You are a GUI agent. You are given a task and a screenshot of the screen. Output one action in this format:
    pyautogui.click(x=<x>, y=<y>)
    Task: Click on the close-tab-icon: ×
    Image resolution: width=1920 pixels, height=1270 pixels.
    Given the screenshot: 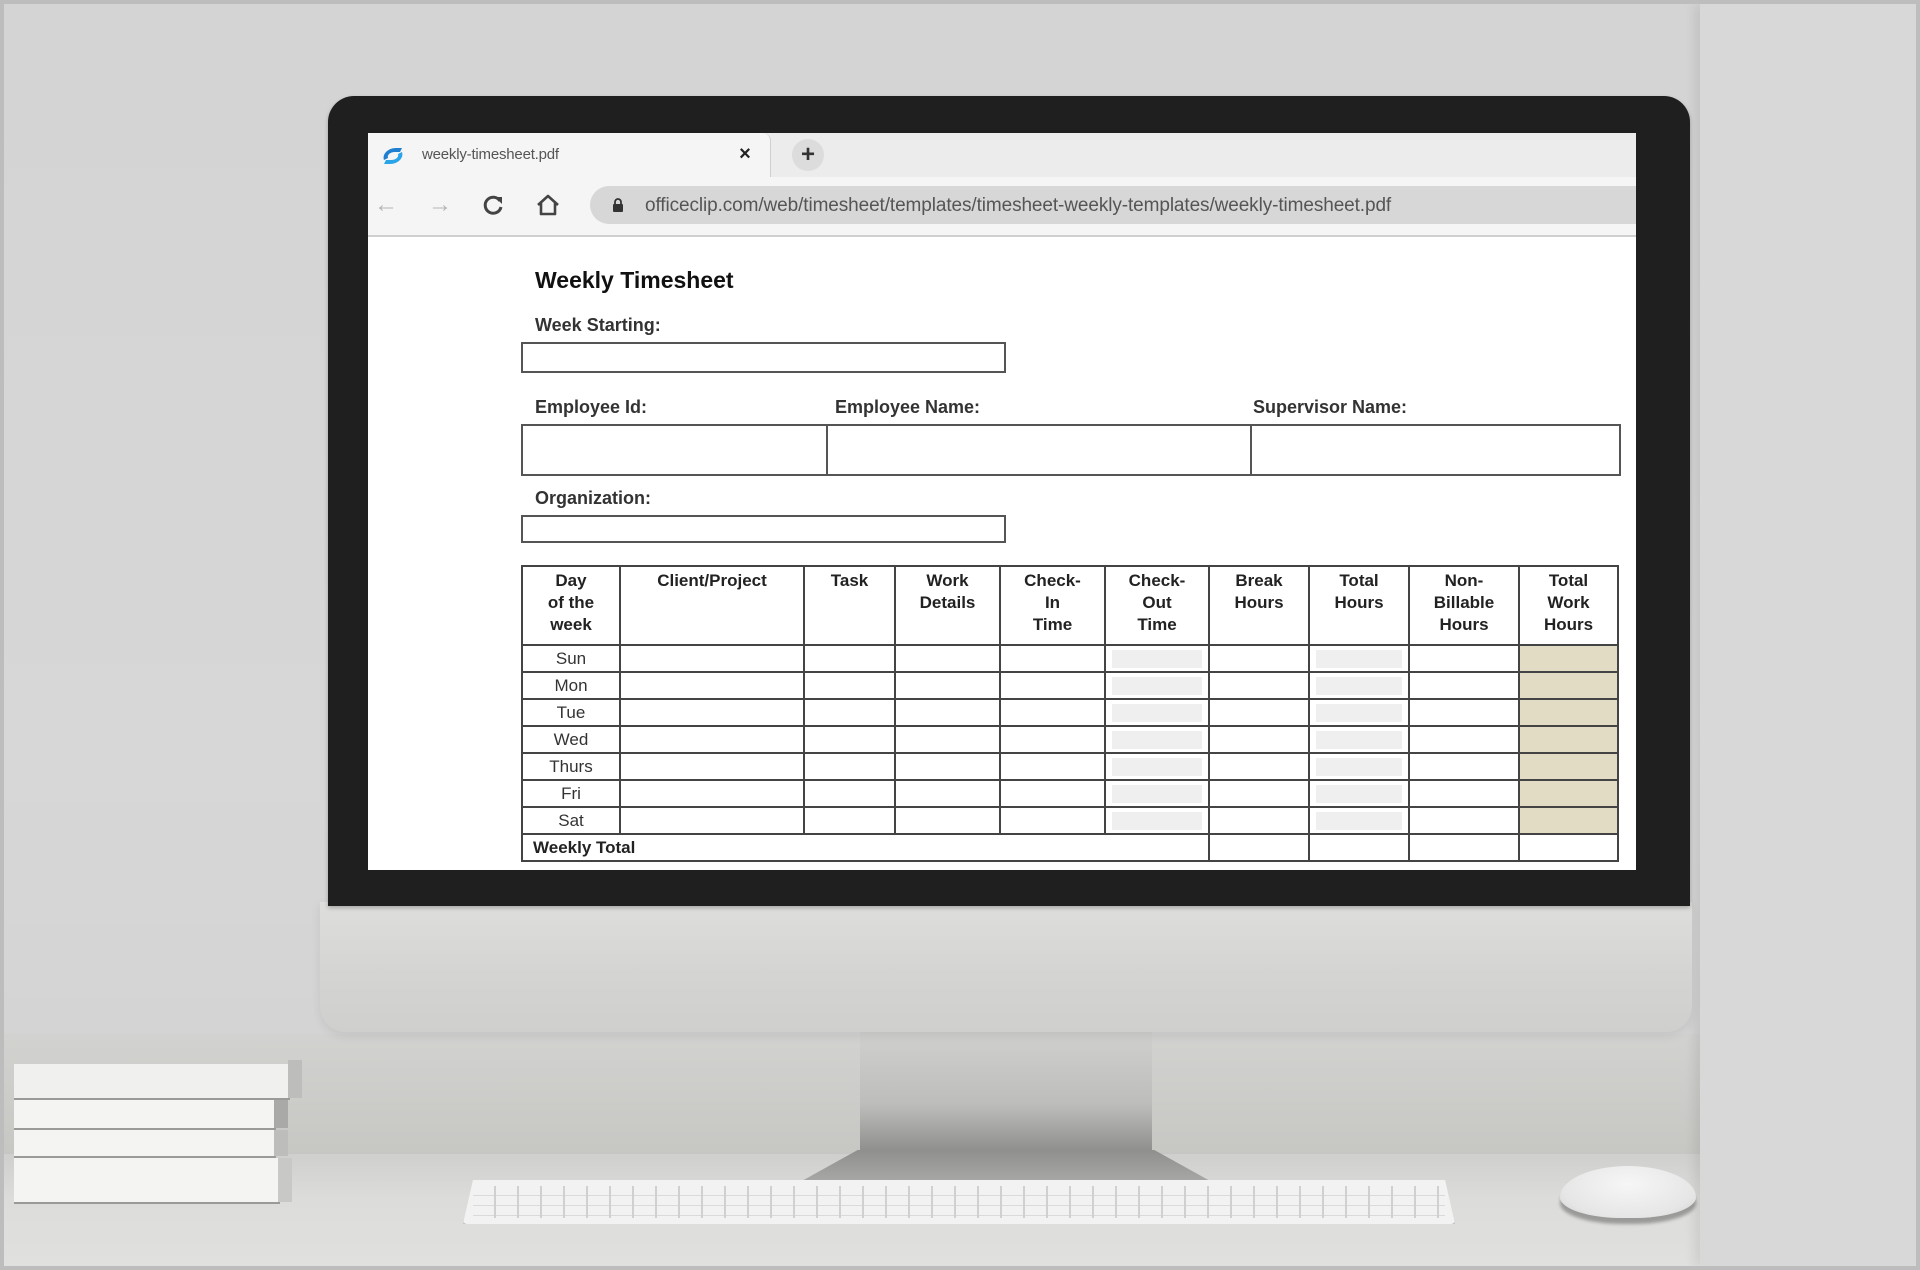 What is the action you would take?
    pyautogui.click(x=745, y=154)
    